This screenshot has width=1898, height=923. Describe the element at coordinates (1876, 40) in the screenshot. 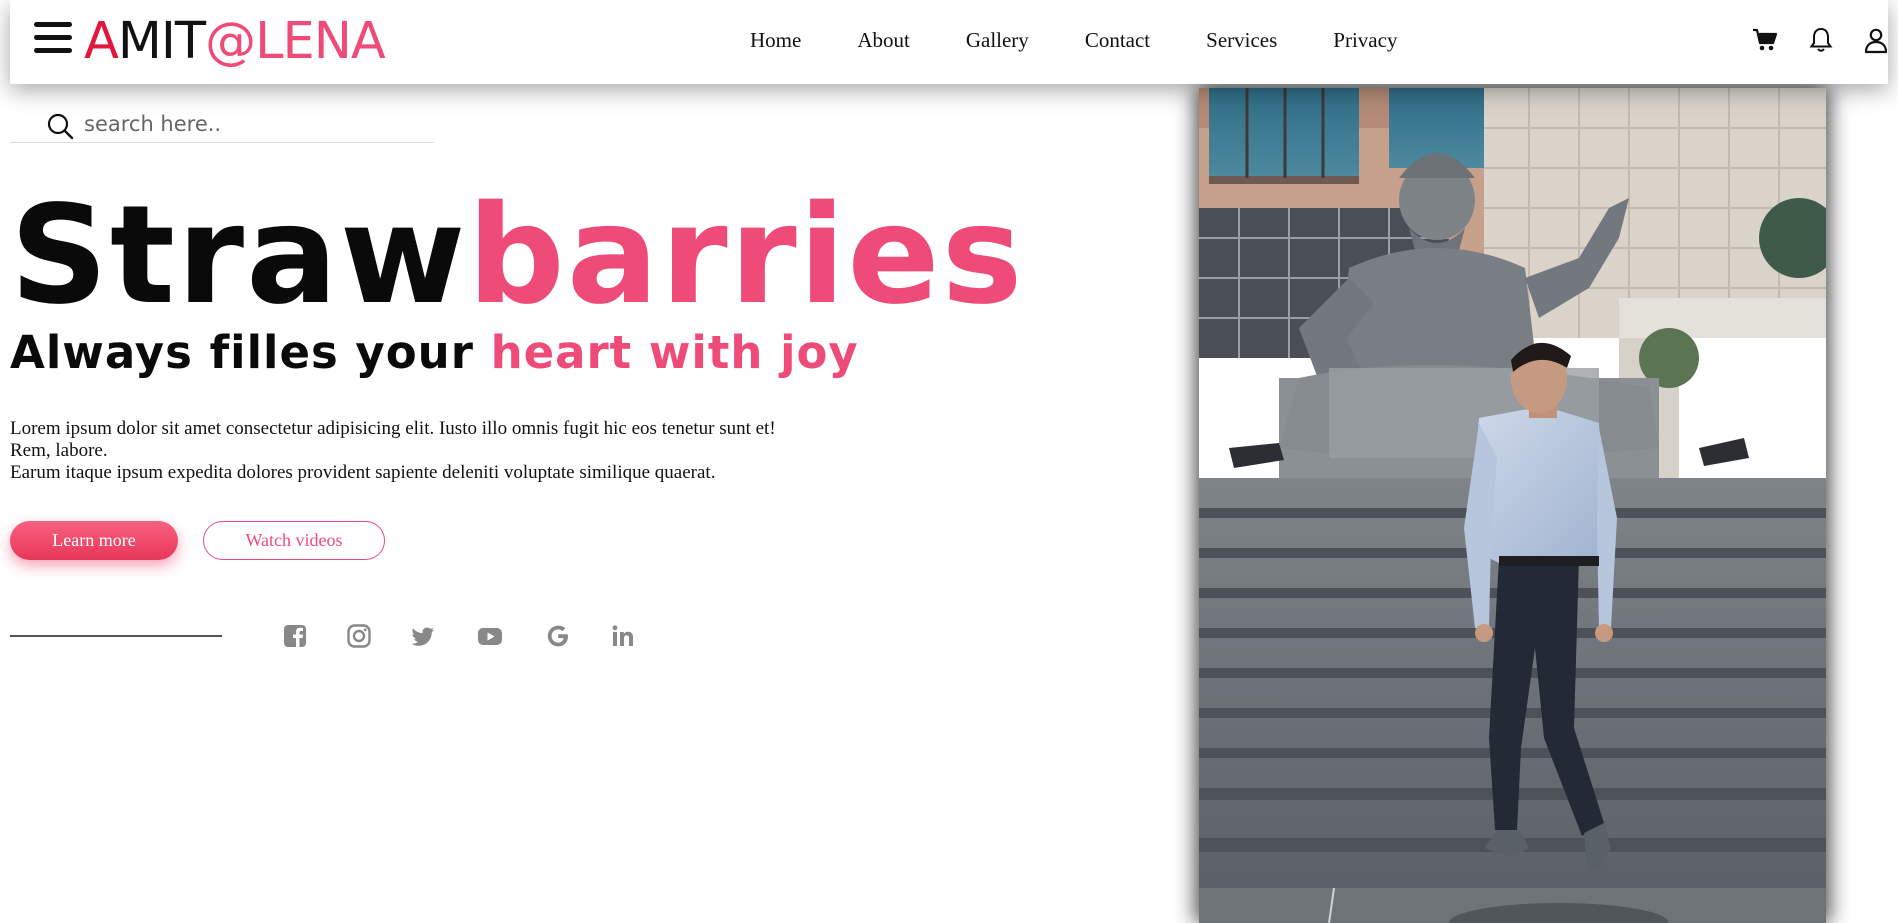

I see `user-icon` at that location.